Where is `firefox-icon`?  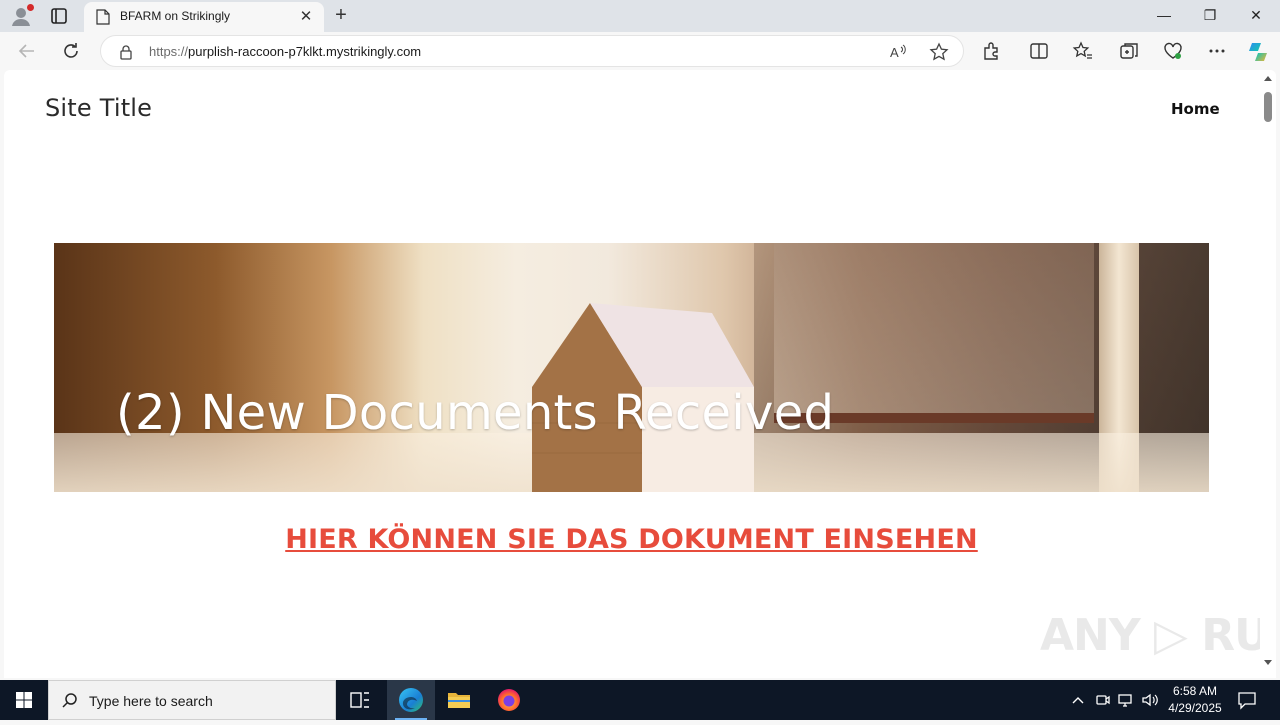
firefox-icon is located at coordinates (509, 700).